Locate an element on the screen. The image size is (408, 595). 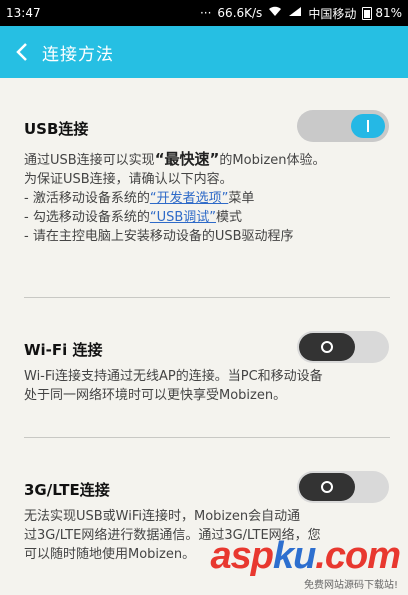
app-bar: 连接方法 is located at coordinates (204, 52).